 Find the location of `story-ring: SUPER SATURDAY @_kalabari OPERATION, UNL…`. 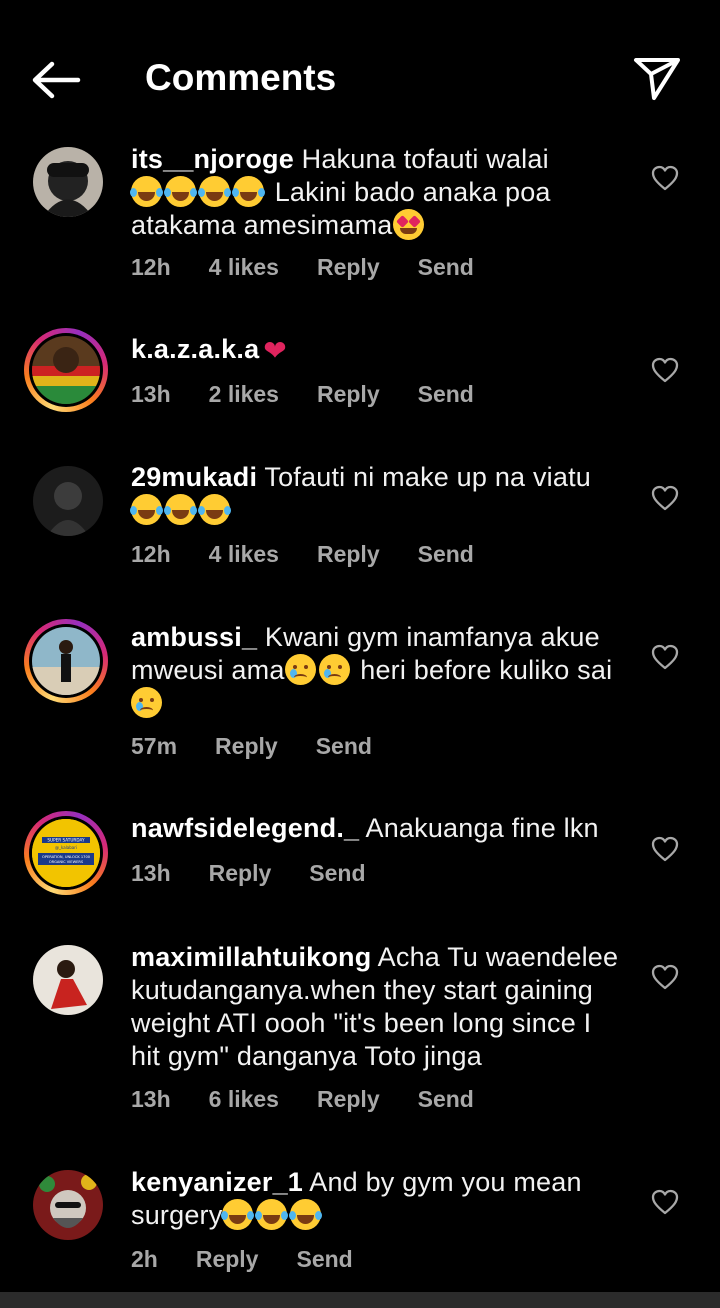

story-ring: SUPER SATURDAY @_kalabari OPERATION, UNL… is located at coordinates (66, 853).